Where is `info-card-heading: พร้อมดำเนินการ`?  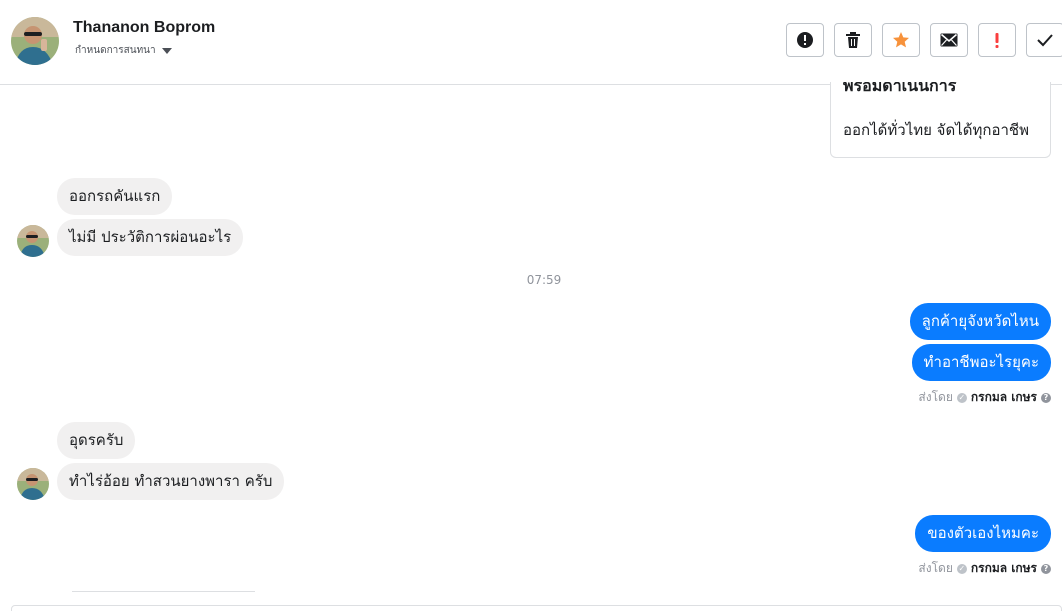 info-card-heading: พร้อมดำเนินการ is located at coordinates (900, 88).